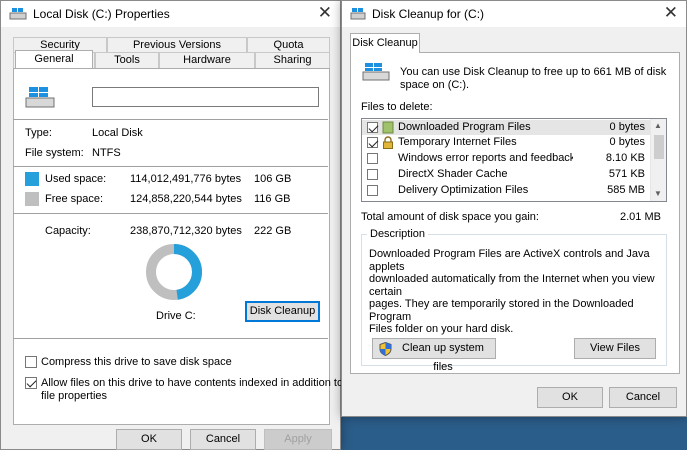  I want to click on properties-title: Local Disk (C:) Properties, so click(101, 14).